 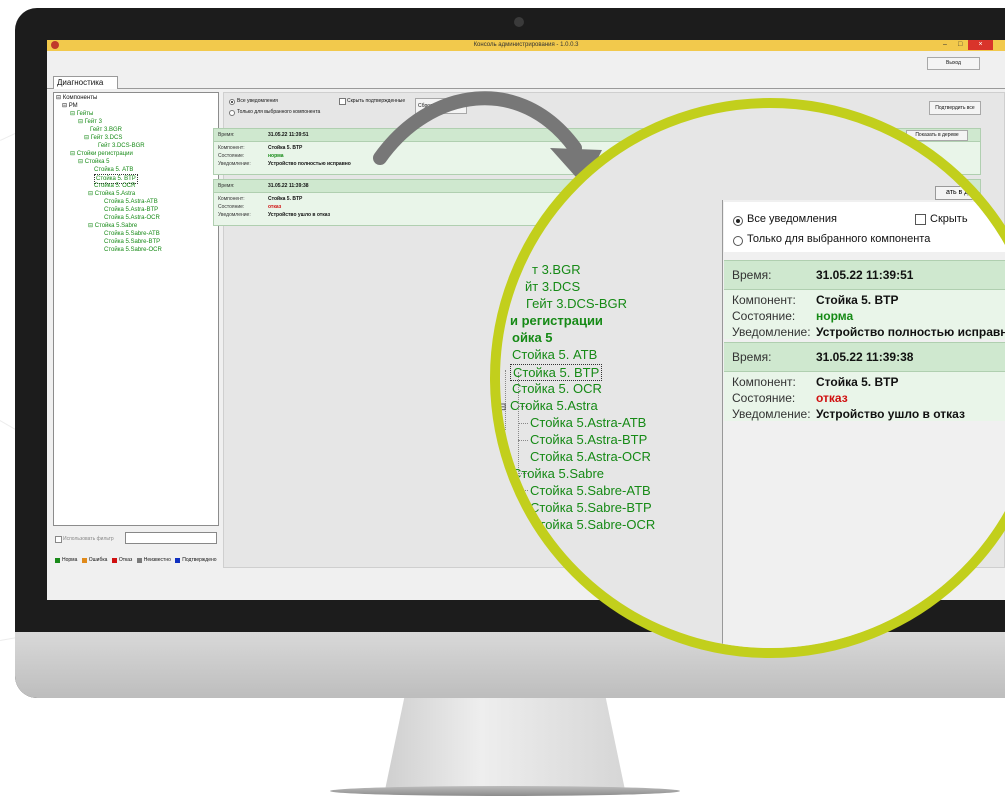 I want to click on zoom-all-notifications-label: Все уведомления, so click(x=792, y=219).